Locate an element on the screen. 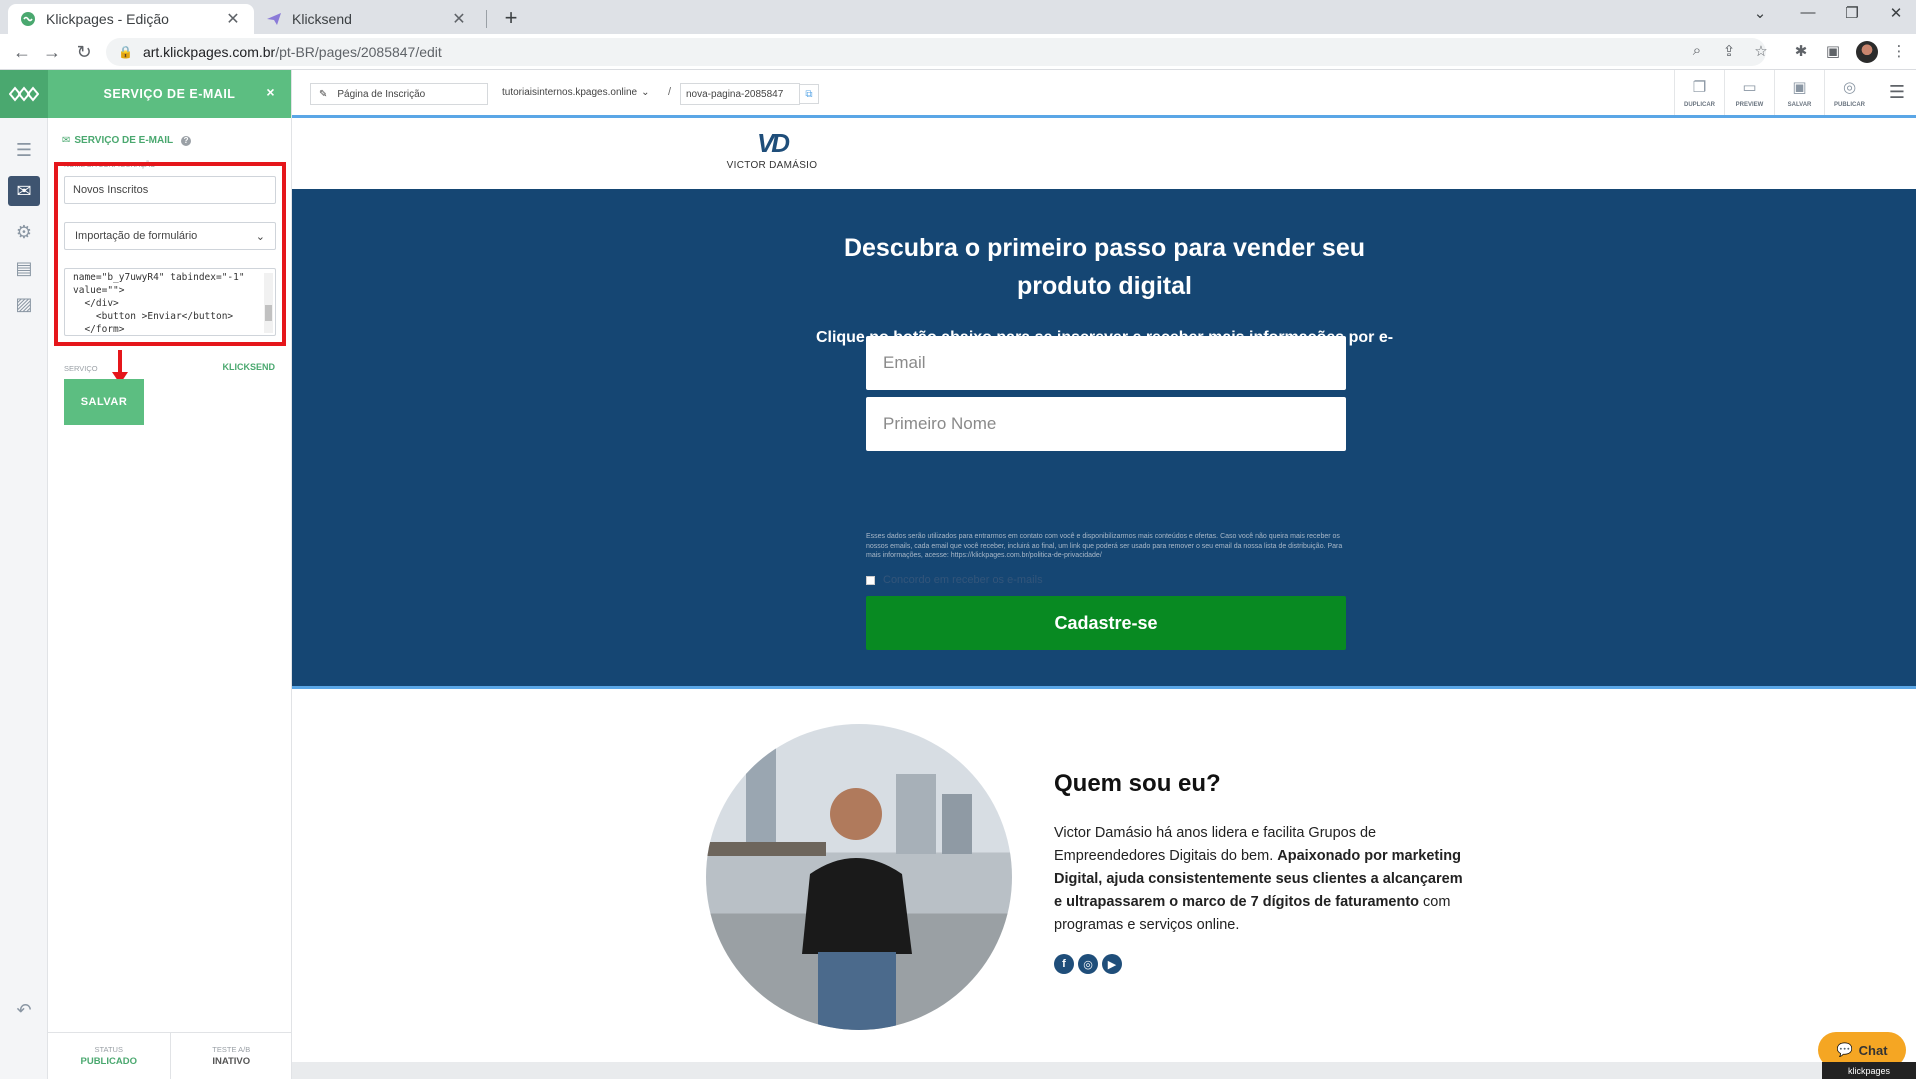  image-gallery-icon: ▨ is located at coordinates (24, 304).